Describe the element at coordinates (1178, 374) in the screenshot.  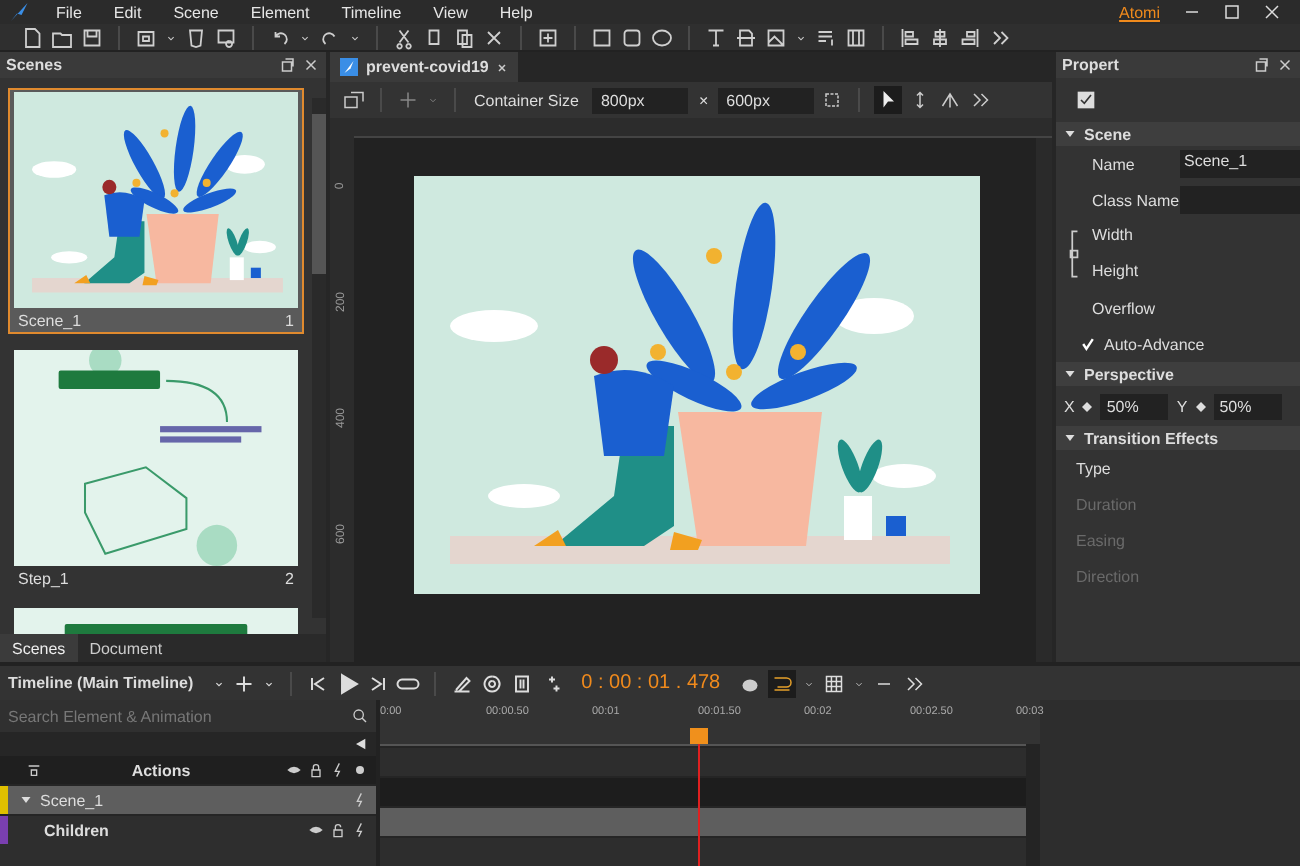
I see `section-header: Perspective` at that location.